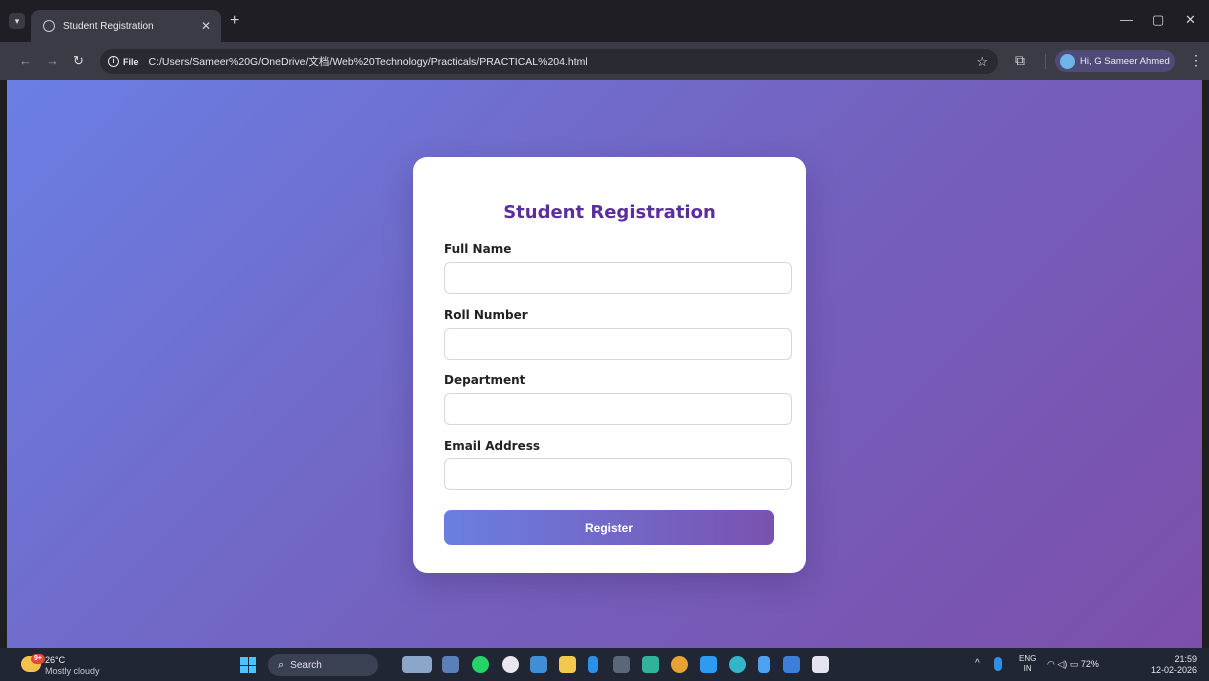 The width and height of the screenshot is (1209, 681). I want to click on tab-title: Student Registration, so click(108, 26).